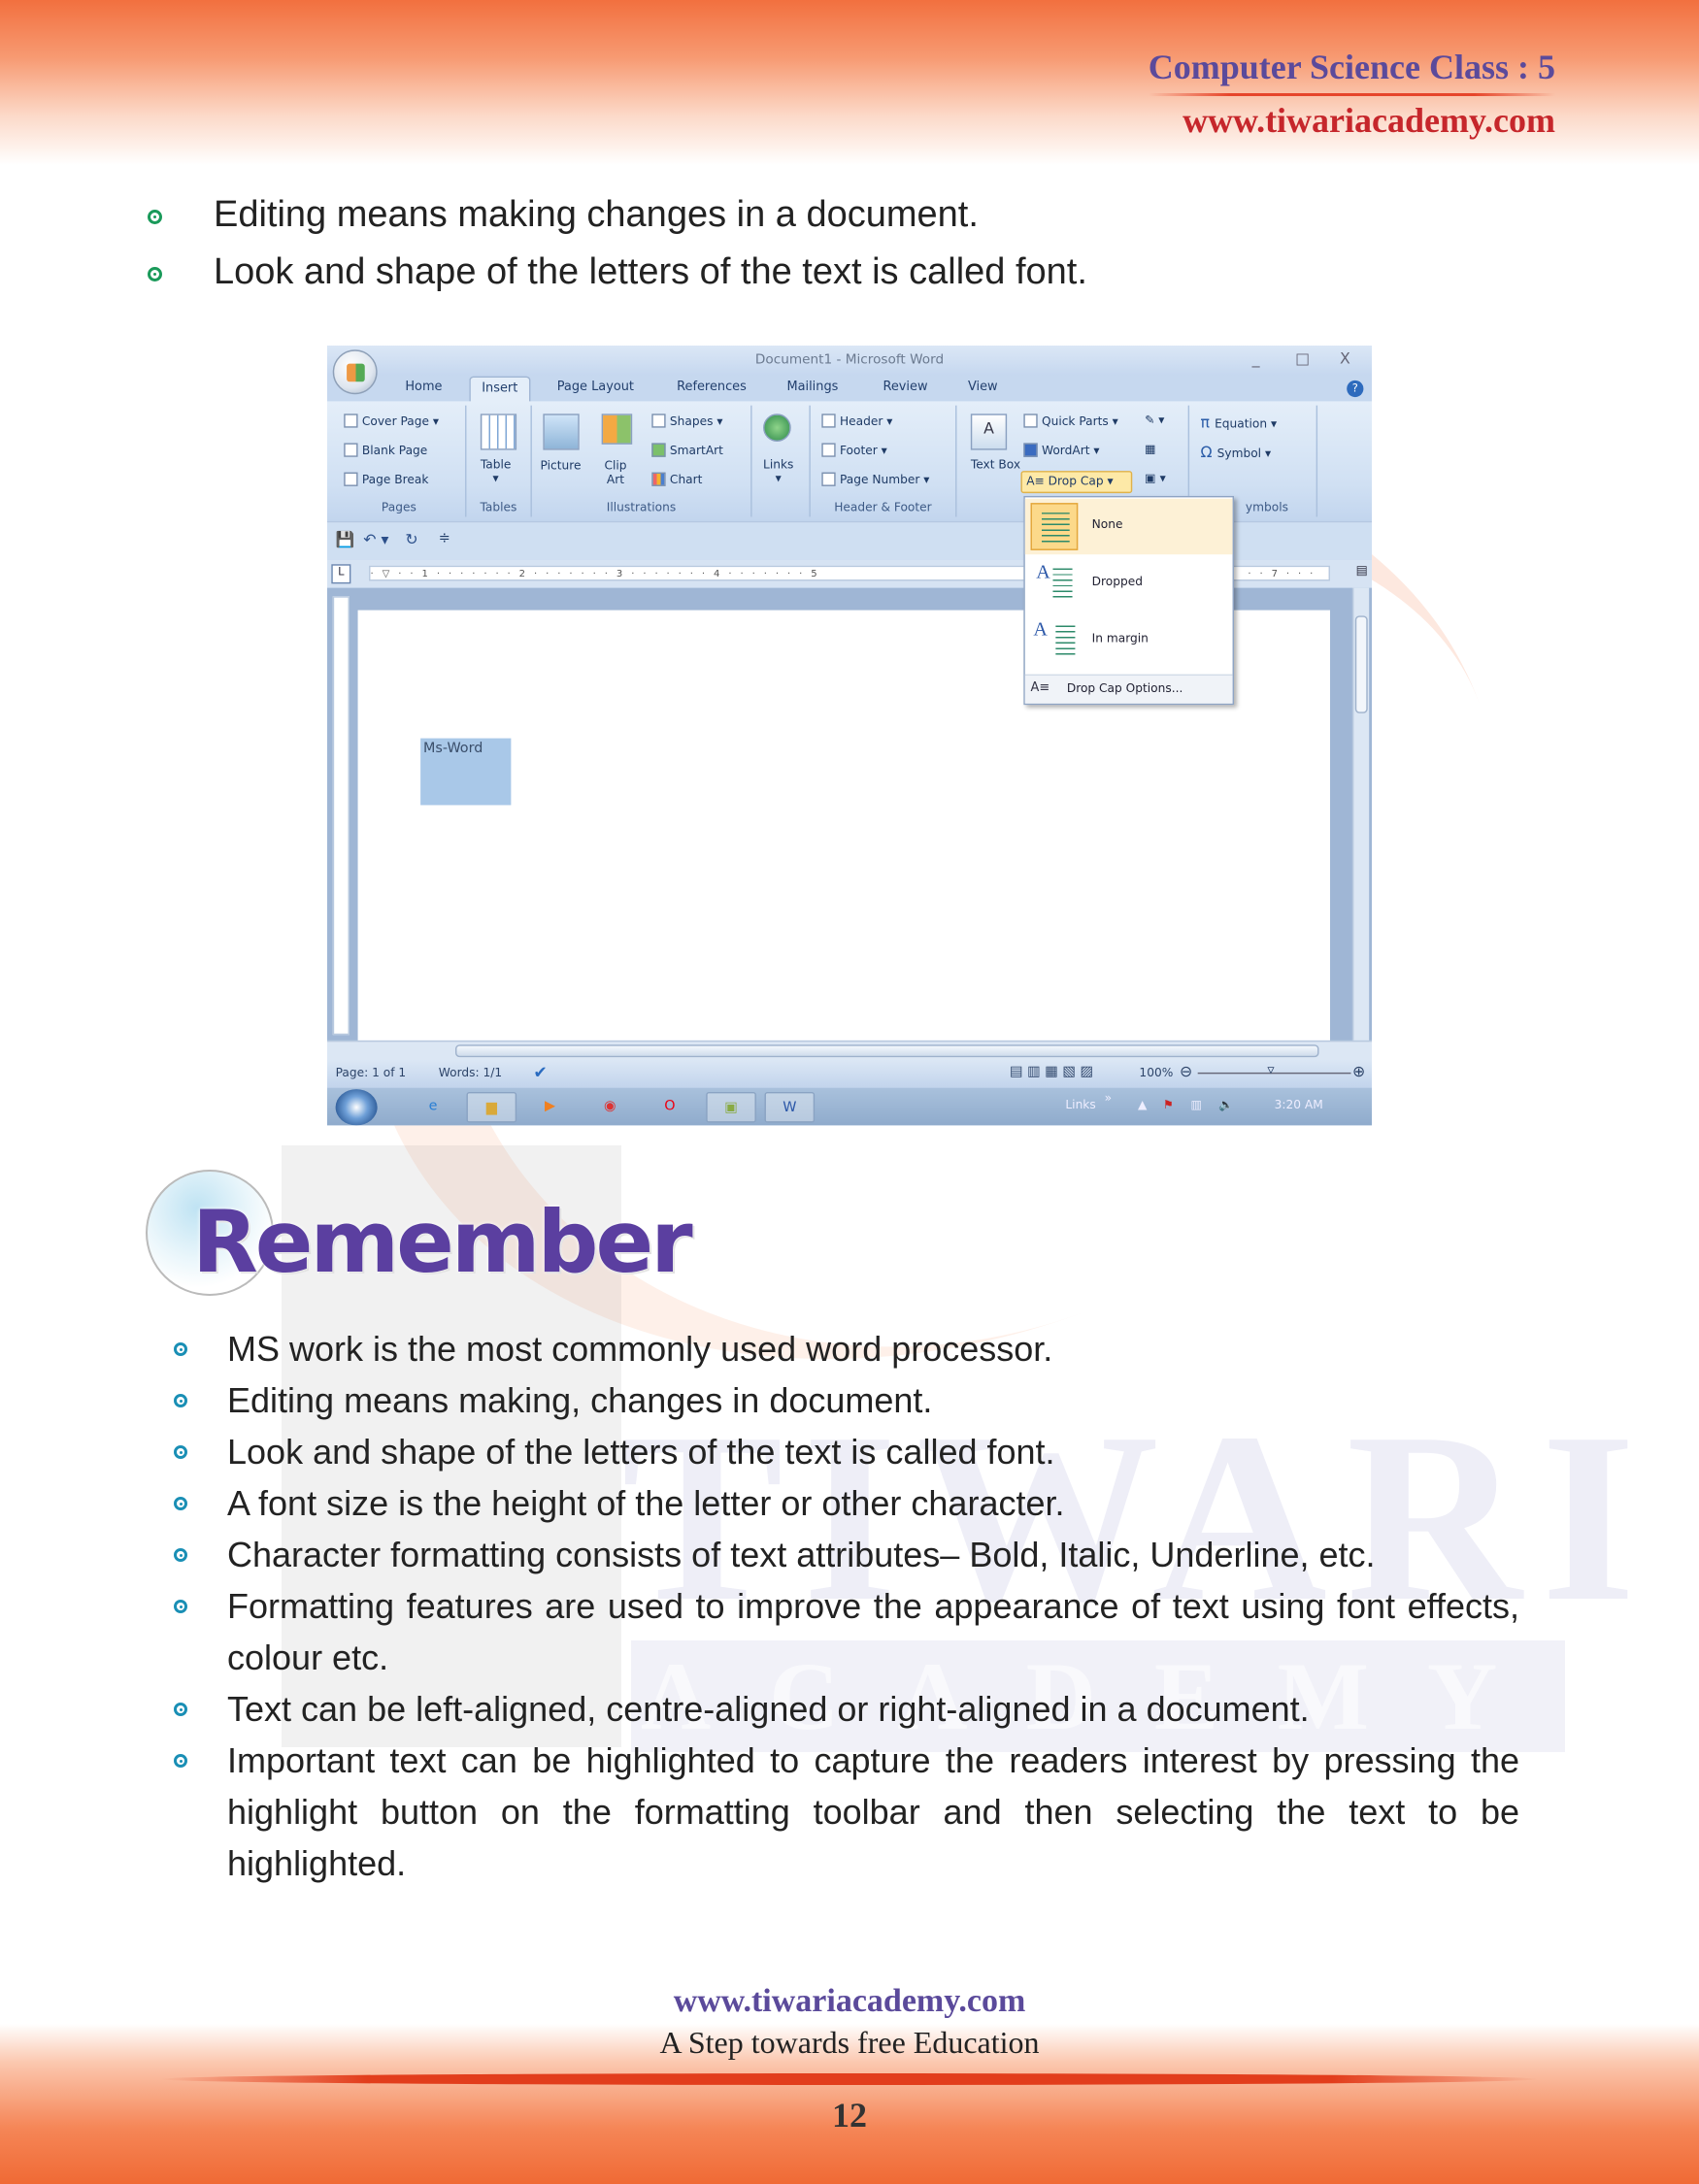 This screenshot has height=2184, width=1699. Describe the element at coordinates (550, 1107) in the screenshot. I see `media-player-icon: ▶` at that location.